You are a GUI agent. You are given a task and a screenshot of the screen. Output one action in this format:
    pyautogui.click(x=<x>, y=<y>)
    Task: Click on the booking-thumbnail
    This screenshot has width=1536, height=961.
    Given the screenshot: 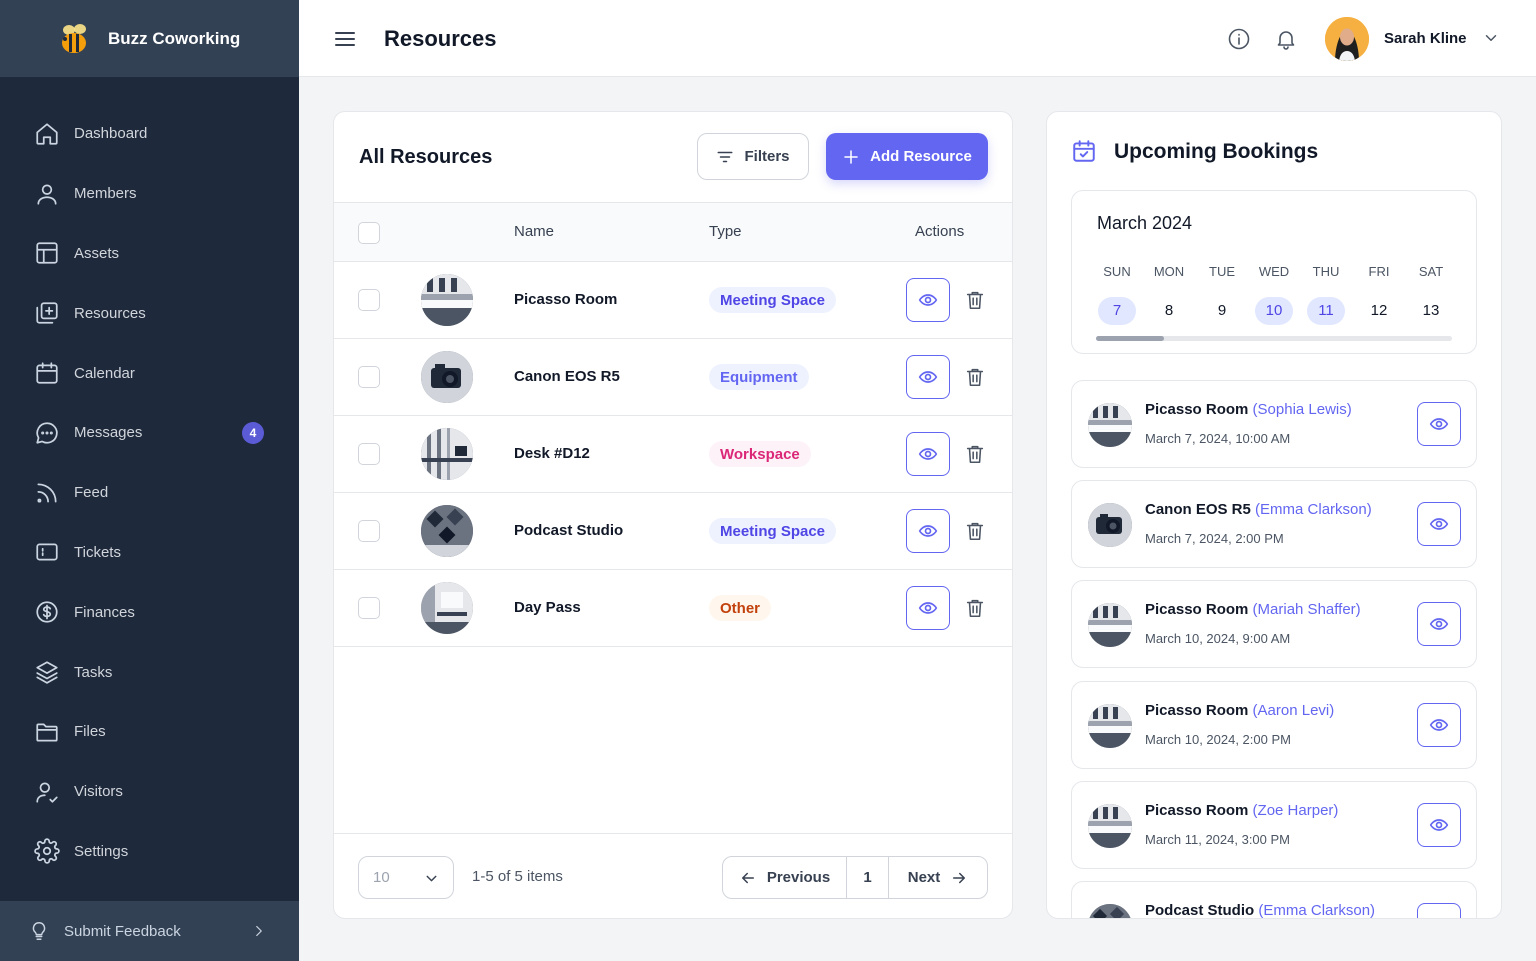 What is the action you would take?
    pyautogui.click(x=1110, y=911)
    